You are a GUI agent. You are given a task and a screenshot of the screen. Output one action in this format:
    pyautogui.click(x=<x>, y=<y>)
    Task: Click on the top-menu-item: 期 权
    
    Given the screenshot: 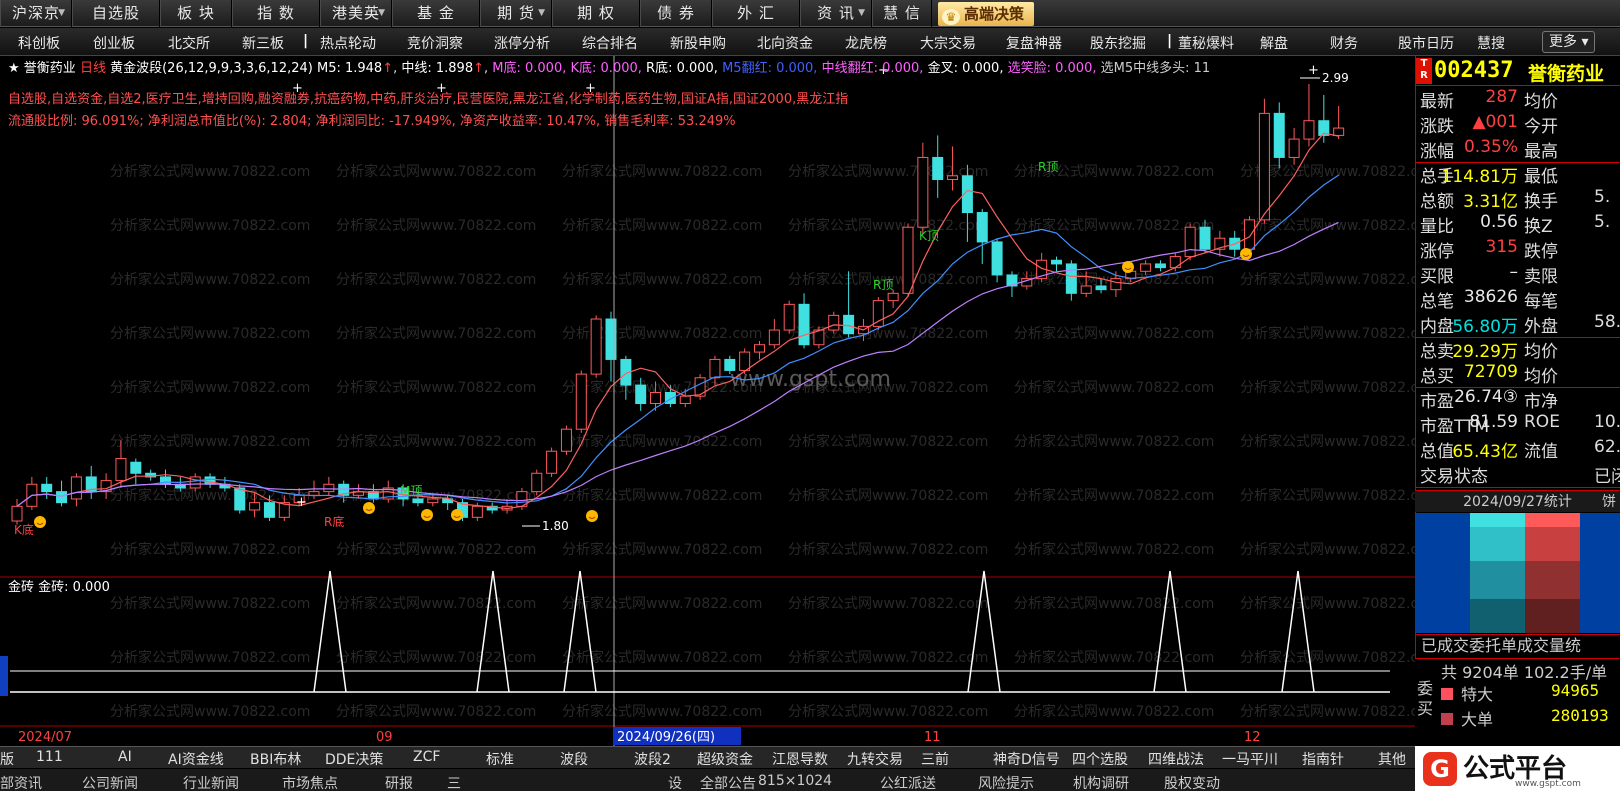 What is the action you would take?
    pyautogui.click(x=596, y=13)
    